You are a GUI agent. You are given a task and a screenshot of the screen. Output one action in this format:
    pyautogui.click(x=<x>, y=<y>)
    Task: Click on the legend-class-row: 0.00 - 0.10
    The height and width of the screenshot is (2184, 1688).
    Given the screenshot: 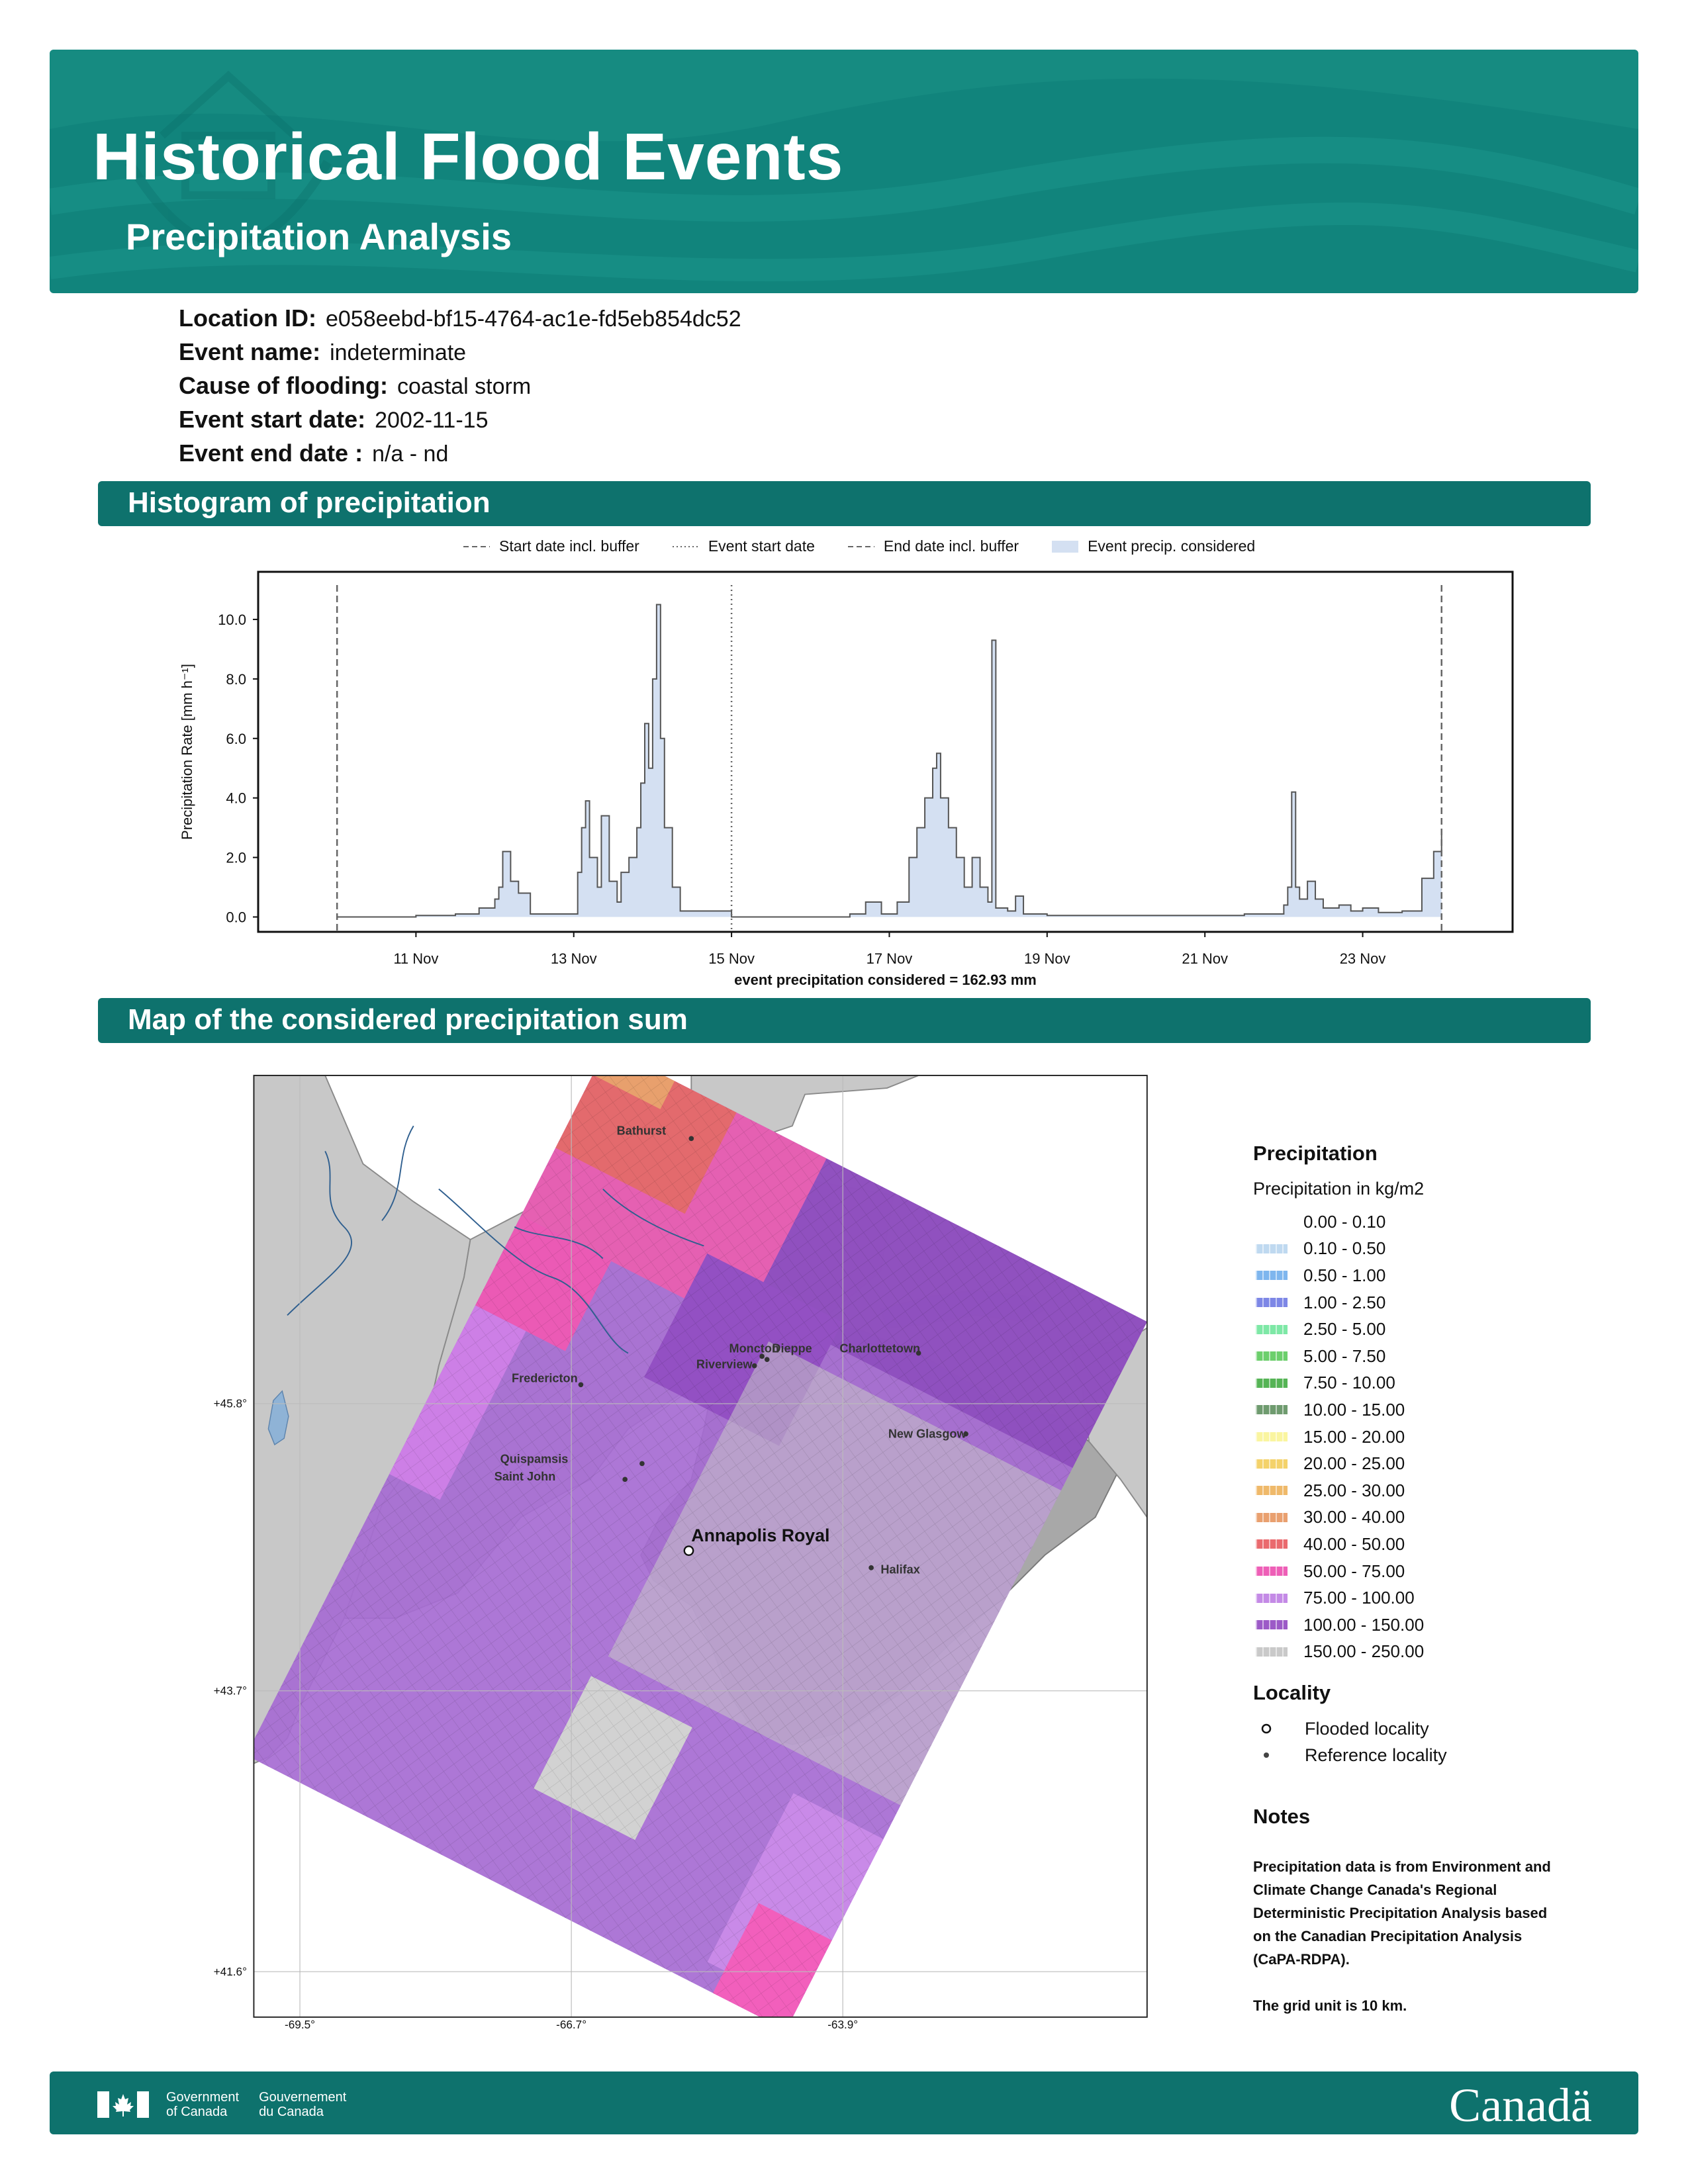 What is the action you would take?
    pyautogui.click(x=1432, y=1222)
    